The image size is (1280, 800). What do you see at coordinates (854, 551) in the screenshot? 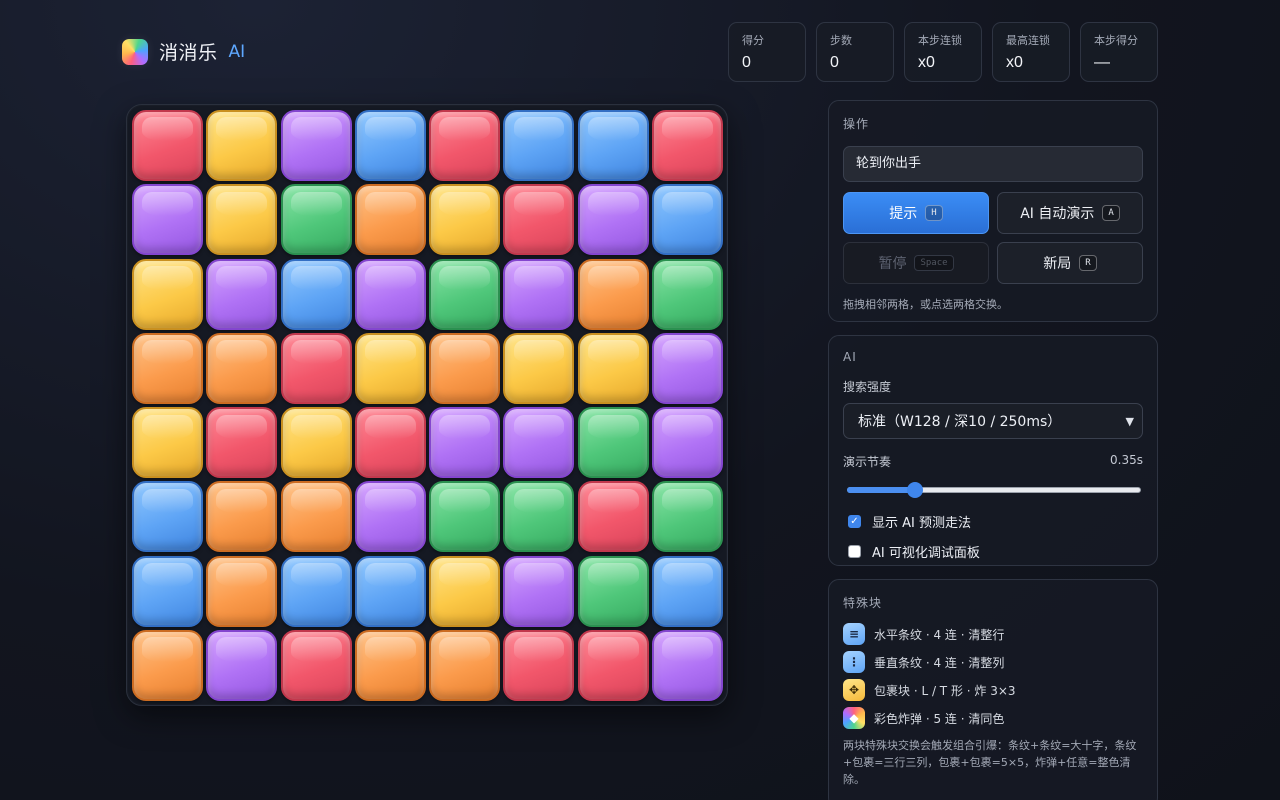
I see `debug-panel-checkbox` at bounding box center [854, 551].